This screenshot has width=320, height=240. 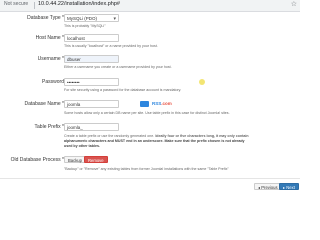 What do you see at coordinates (91, 82) in the screenshot?
I see `password-input: ••••••••` at bounding box center [91, 82].